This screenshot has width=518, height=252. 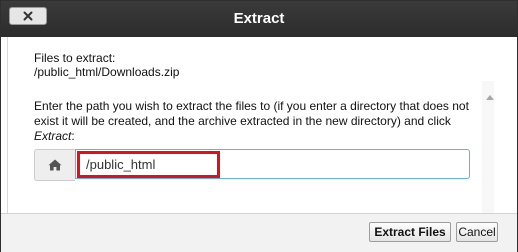 I want to click on dialog-titlebar: Extract, so click(x=259, y=19).